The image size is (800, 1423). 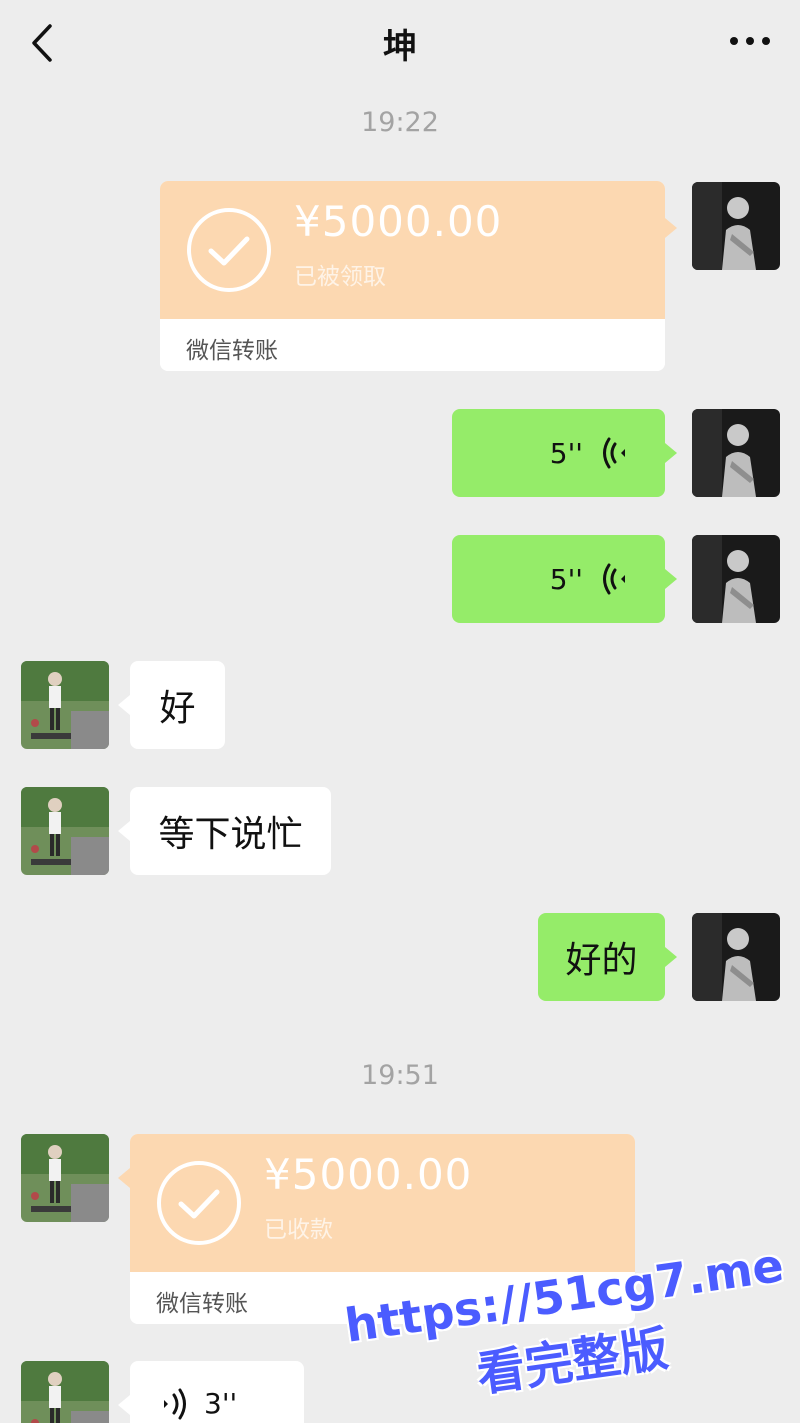 What do you see at coordinates (177, 708) in the screenshot?
I see `message-text: 好` at bounding box center [177, 708].